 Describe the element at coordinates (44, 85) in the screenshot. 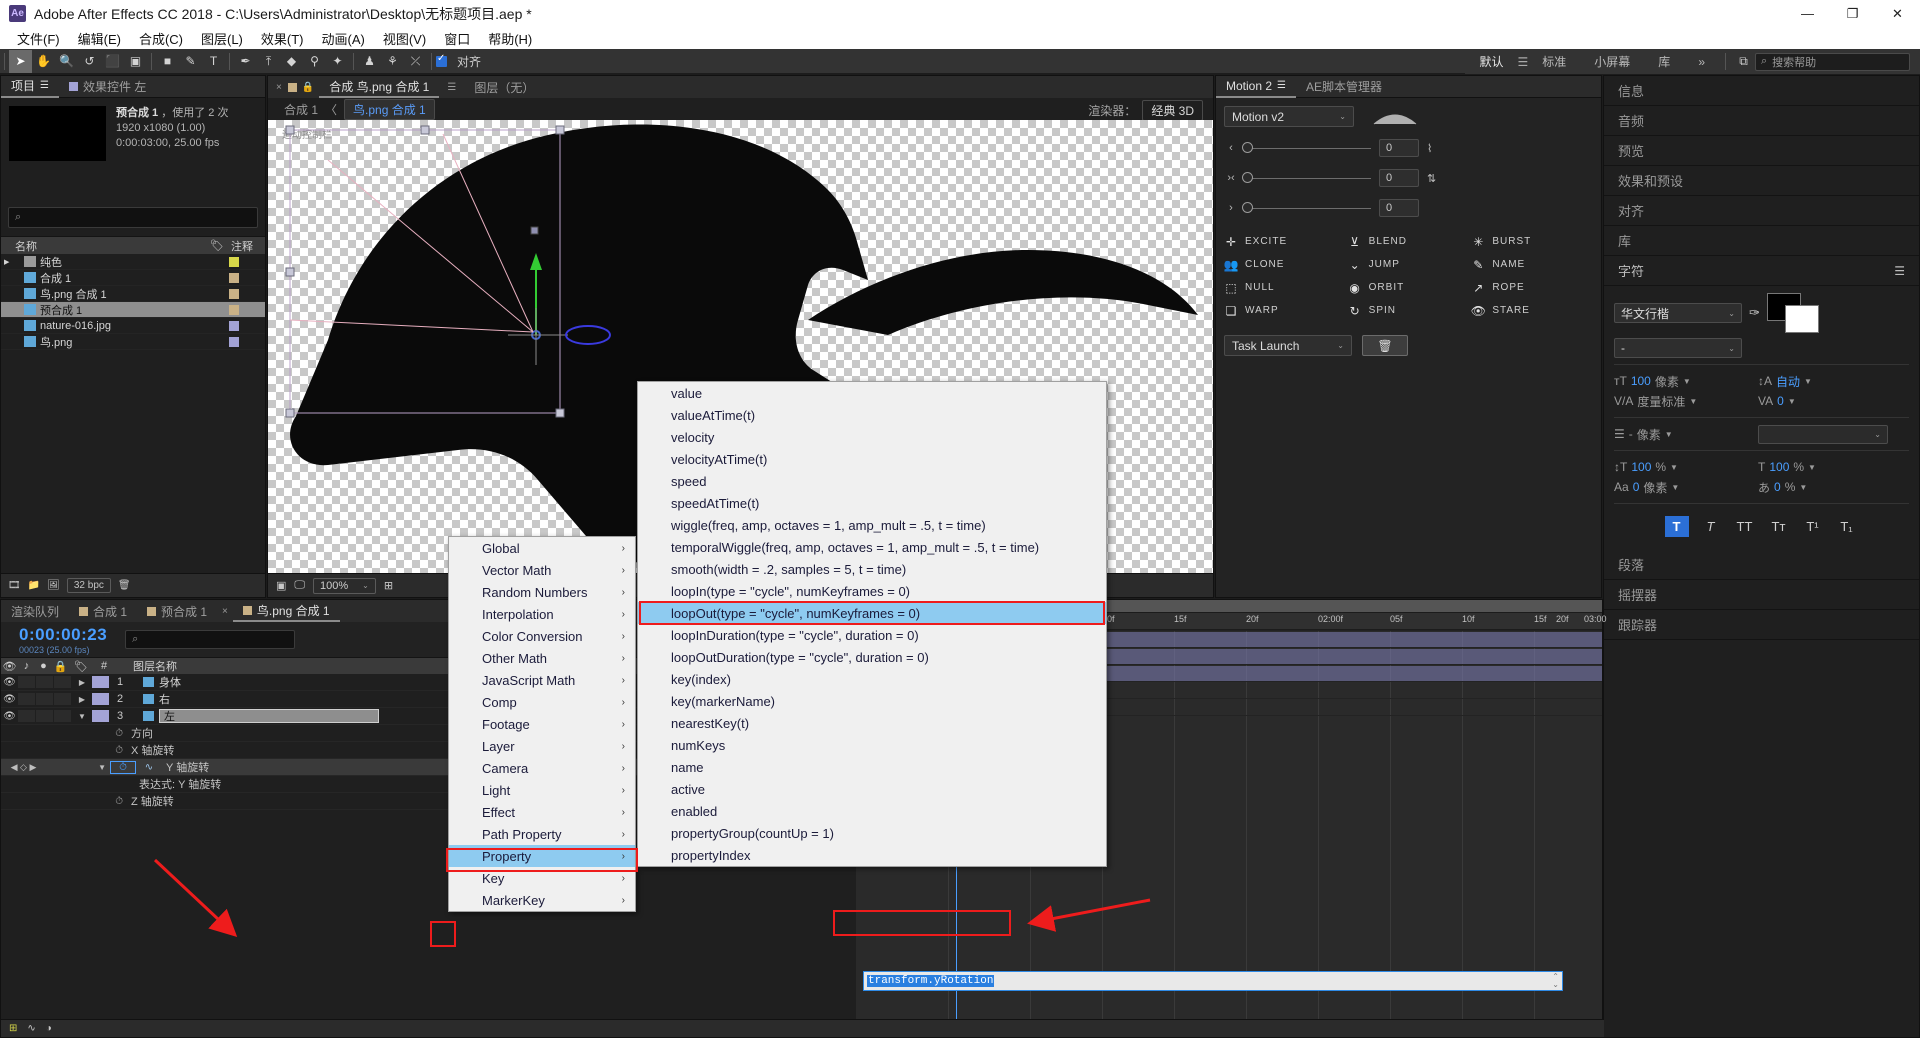

I see `project-panel-menu-icon: ☰` at that location.